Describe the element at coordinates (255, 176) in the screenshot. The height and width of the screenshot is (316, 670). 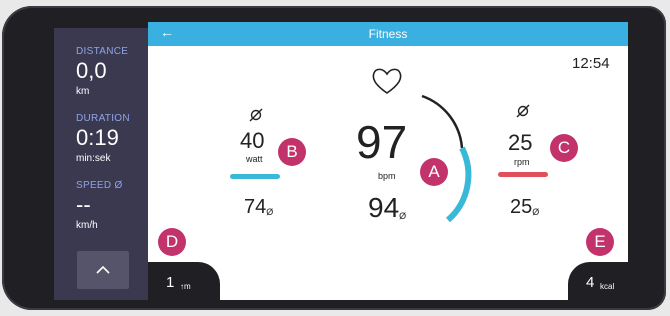
I see `power-bar` at that location.